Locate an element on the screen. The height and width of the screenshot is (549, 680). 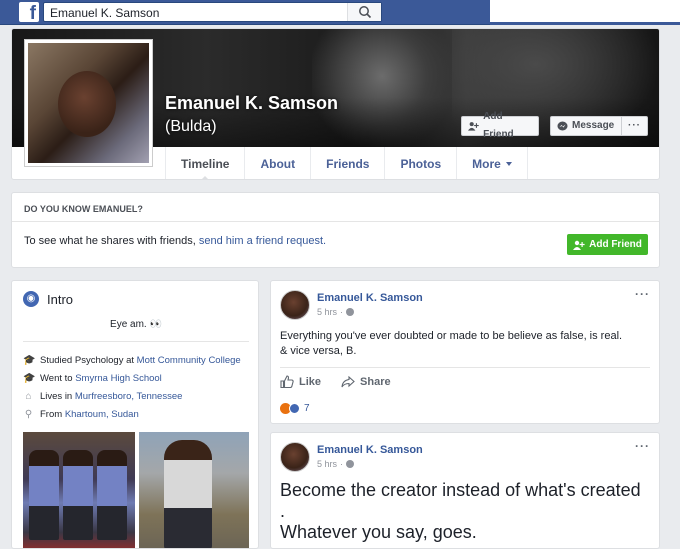
profile-picture is located at coordinates (88, 103).